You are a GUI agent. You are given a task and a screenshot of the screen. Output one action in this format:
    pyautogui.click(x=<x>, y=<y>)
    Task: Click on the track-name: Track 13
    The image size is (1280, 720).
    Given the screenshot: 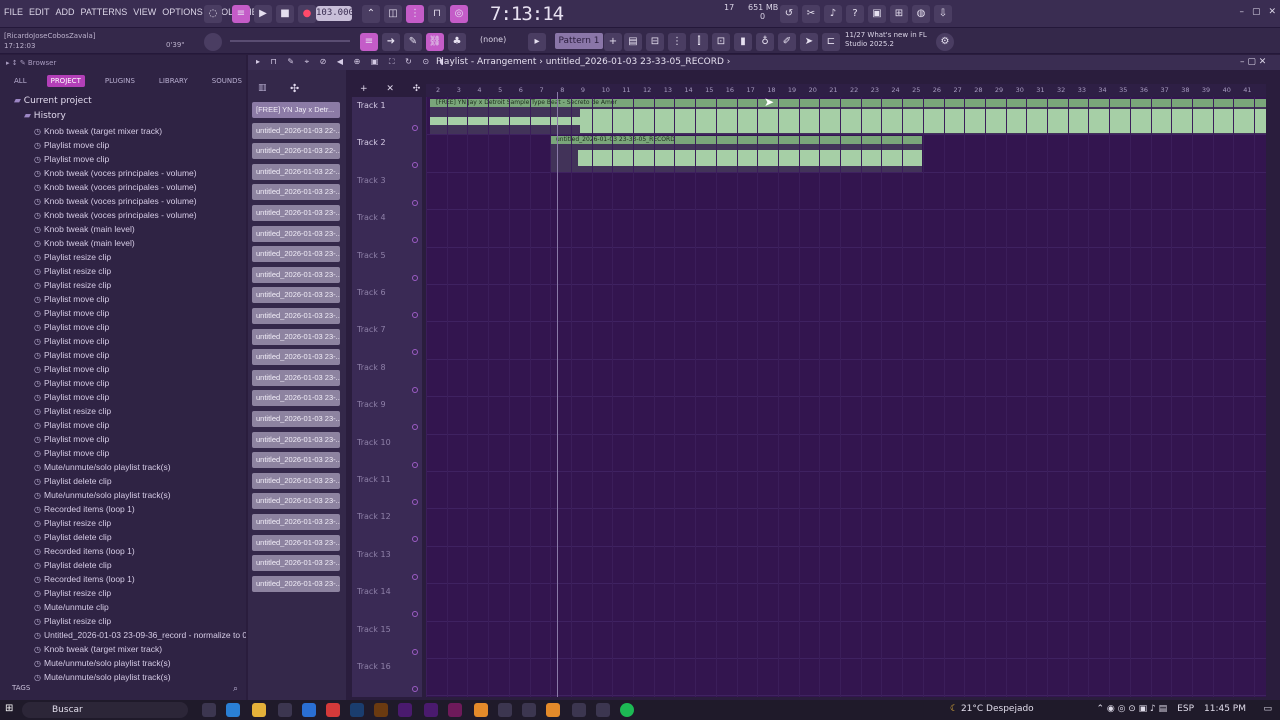 What is the action you would take?
    pyautogui.click(x=374, y=554)
    